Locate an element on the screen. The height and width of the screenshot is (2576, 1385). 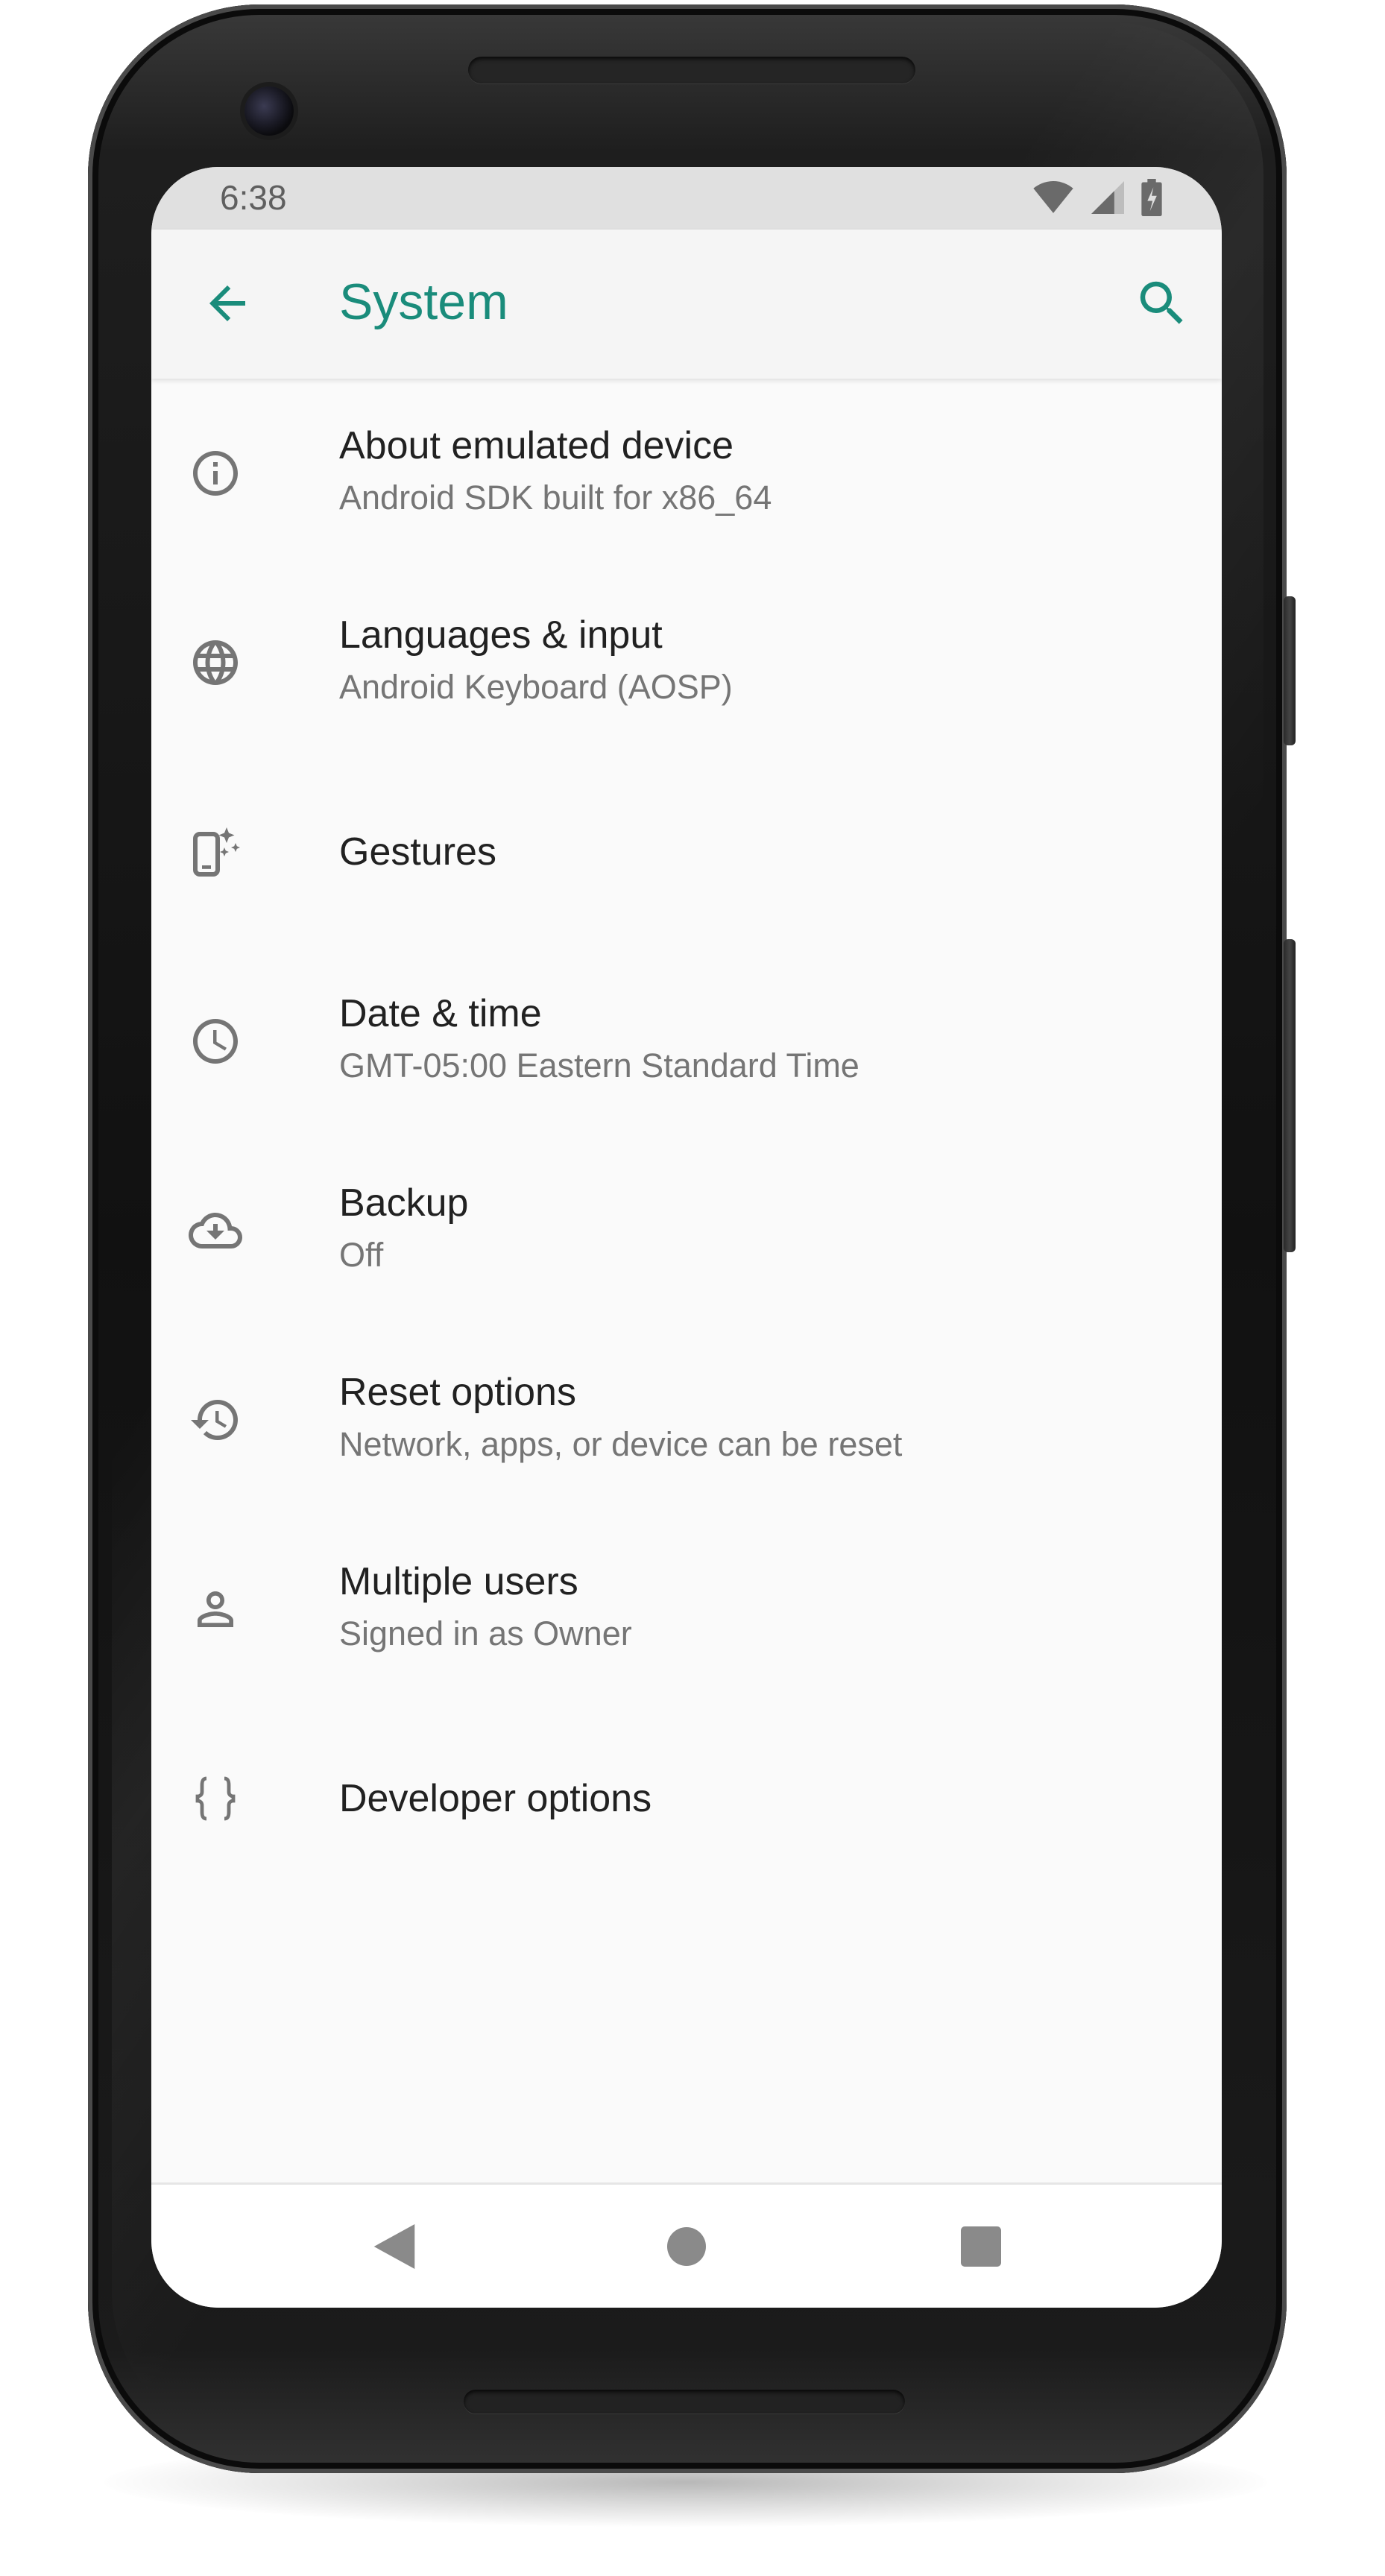
nav-home-icon is located at coordinates (686, 2247).